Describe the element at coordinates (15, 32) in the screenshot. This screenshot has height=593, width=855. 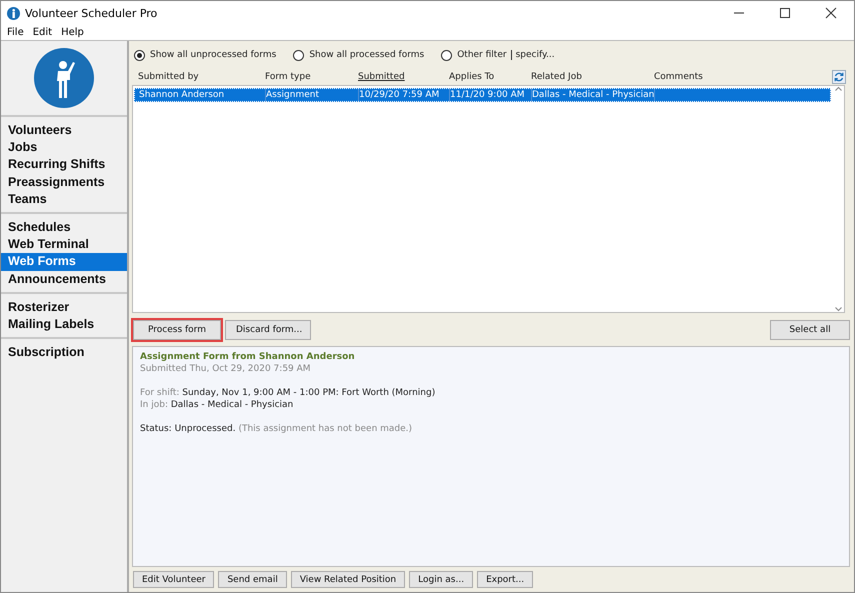
I see `menu-item: File` at that location.